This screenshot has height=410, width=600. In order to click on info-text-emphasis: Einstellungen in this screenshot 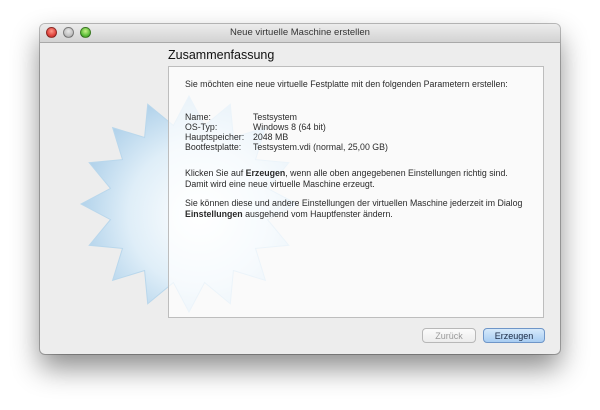, I will do `click(214, 214)`.